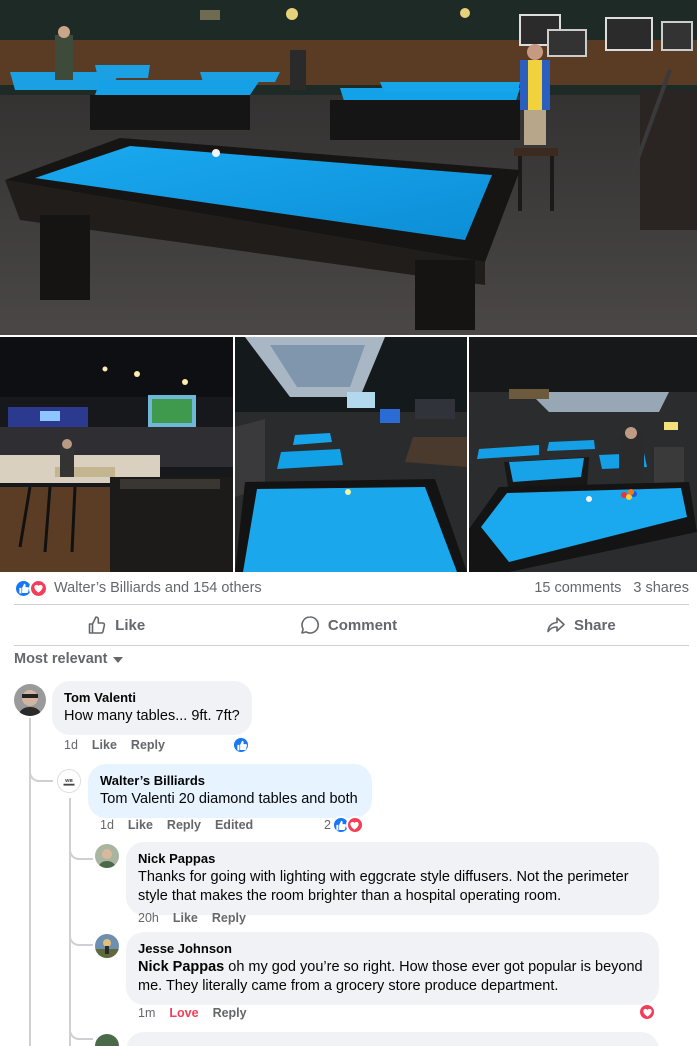 The height and width of the screenshot is (1046, 697). What do you see at coordinates (181, 967) in the screenshot?
I see `comment-mention: Nick Pappas` at bounding box center [181, 967].